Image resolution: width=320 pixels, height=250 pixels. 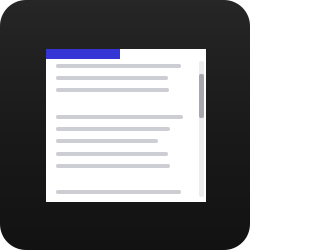 What do you see at coordinates (126, 54) in the screenshot?
I see `reading-progress-bar` at bounding box center [126, 54].